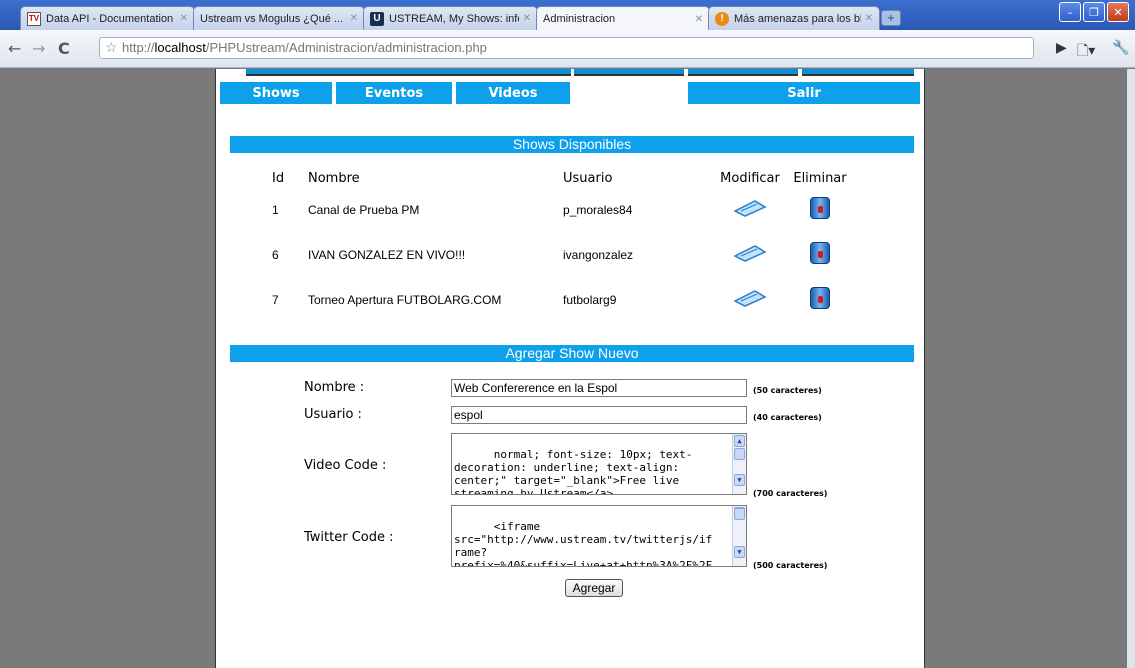 Image resolution: width=1135 pixels, height=668 pixels. I want to click on menu-salir: Salir, so click(804, 93).